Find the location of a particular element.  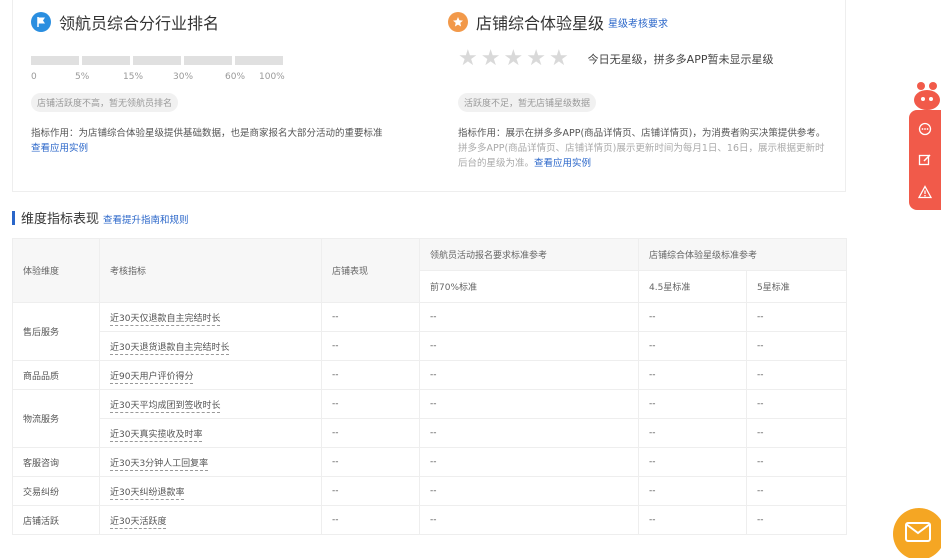

mascot-icon is located at coordinates (927, 95).